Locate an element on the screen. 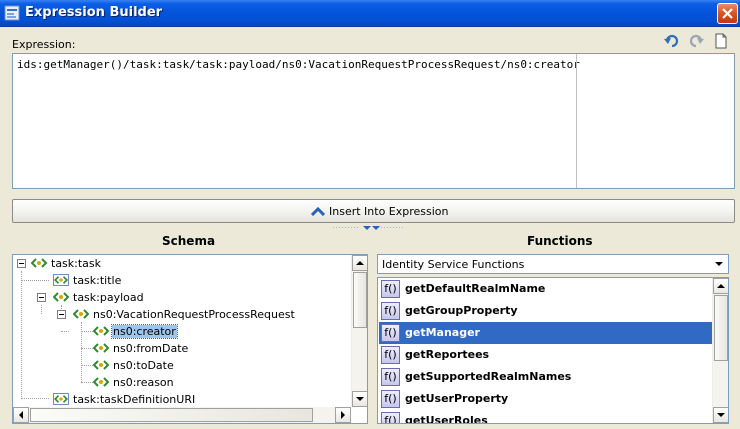 This screenshot has height=429, width=740. tree-node-label: task:payload is located at coordinates (108, 297).